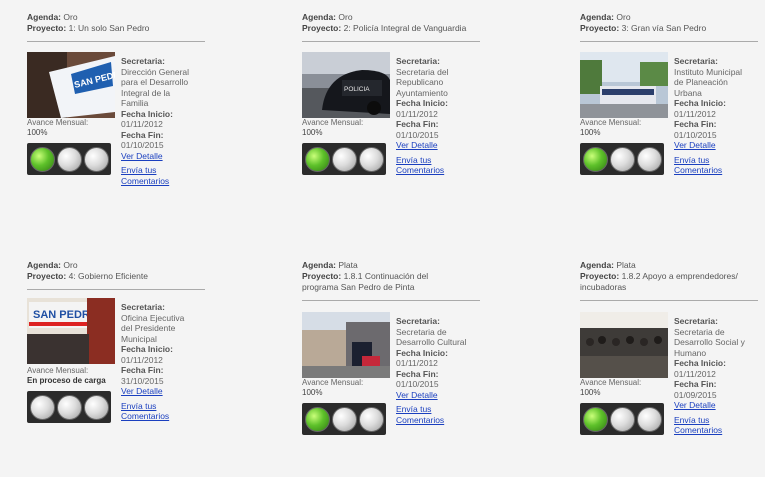  What do you see at coordinates (688, 92) in the screenshot?
I see `secretaria-line: Urbana` at bounding box center [688, 92].